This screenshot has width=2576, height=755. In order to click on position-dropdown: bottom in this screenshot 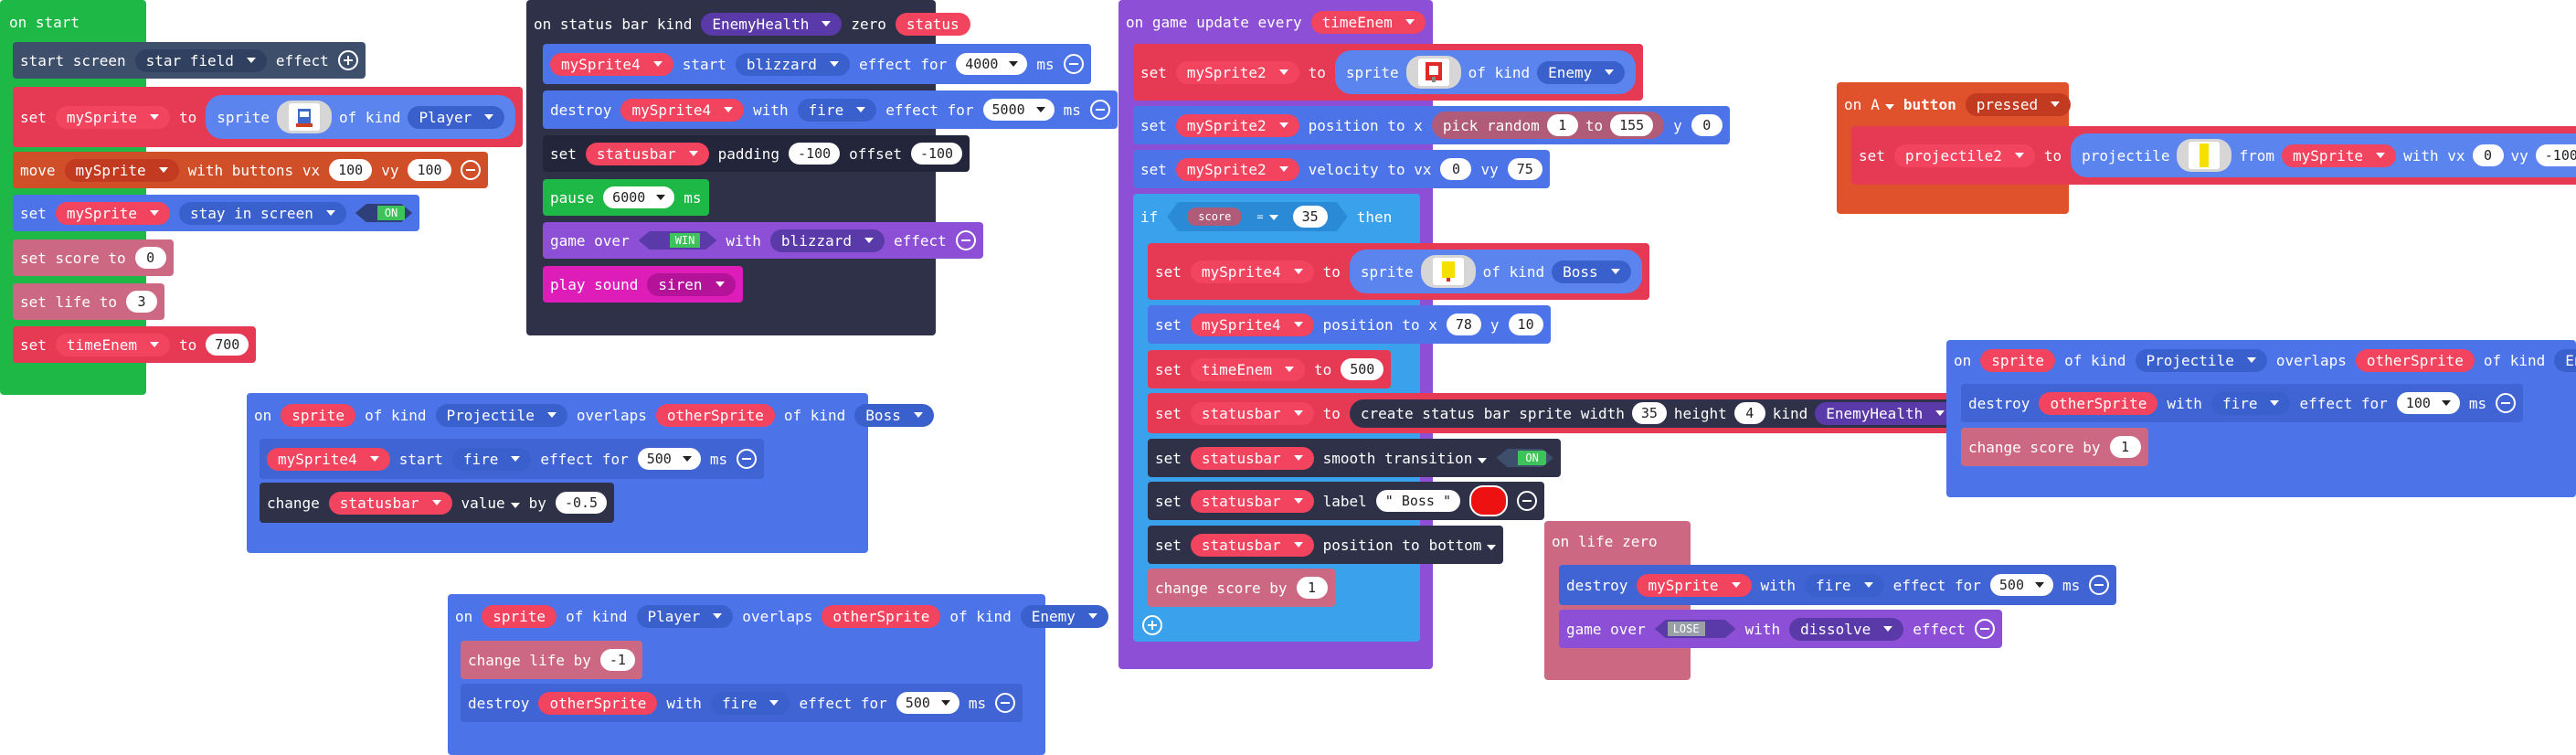, I will do `click(1463, 546)`.